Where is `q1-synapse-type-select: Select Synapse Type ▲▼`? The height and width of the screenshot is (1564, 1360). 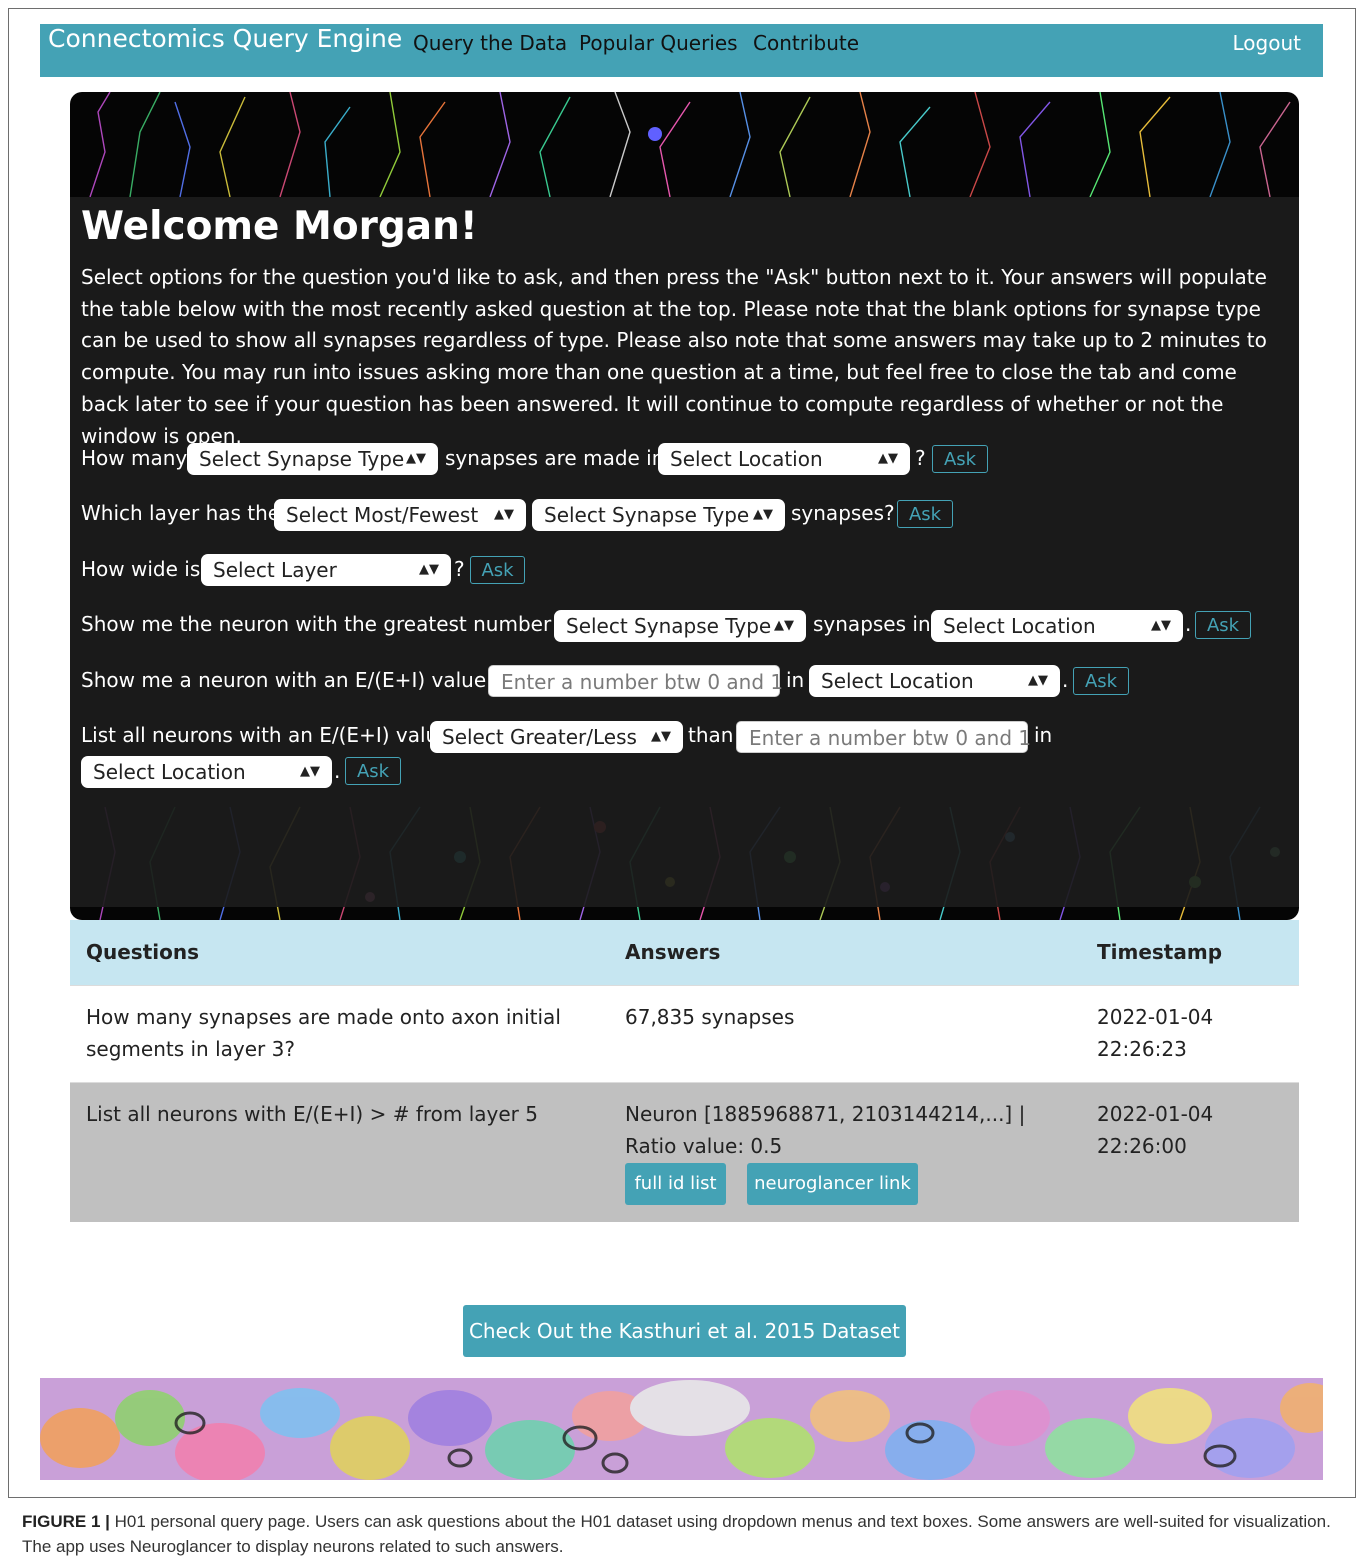
q1-synapse-type-select: Select Synapse Type ▲▼ is located at coordinates (312, 459).